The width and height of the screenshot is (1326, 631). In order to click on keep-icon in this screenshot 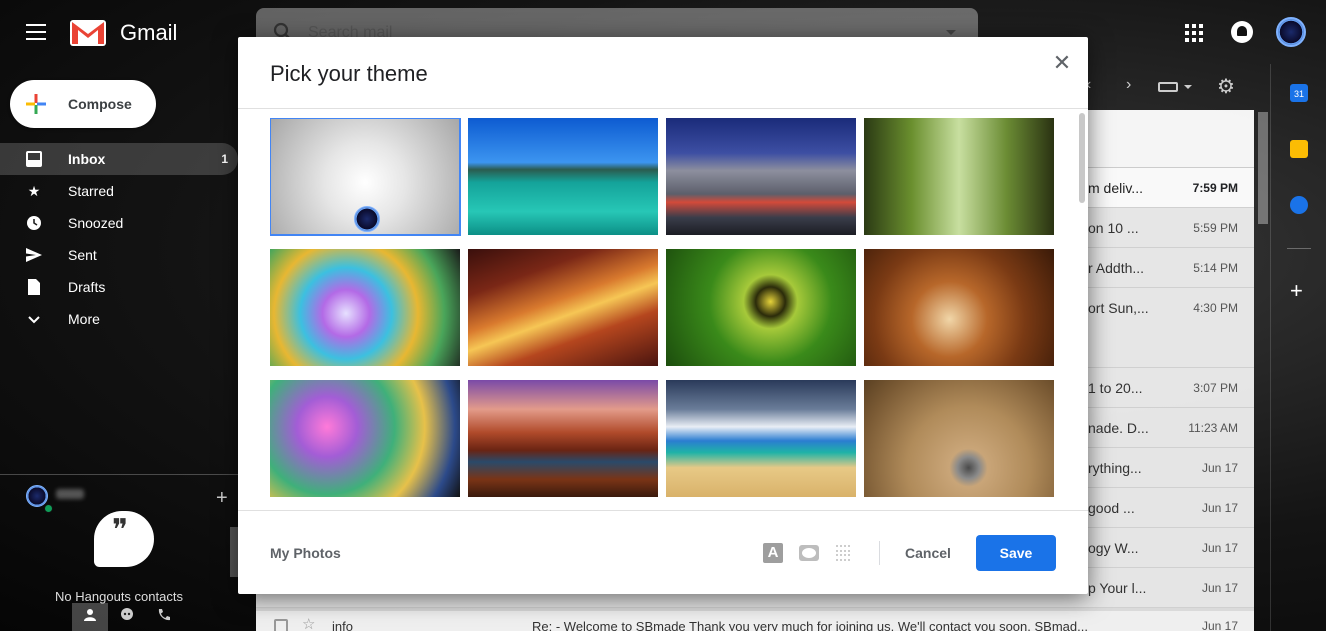, I will do `click(1299, 149)`.